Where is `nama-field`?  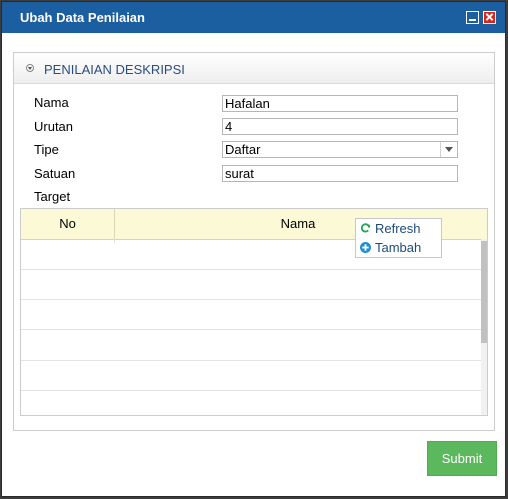 nama-field is located at coordinates (340, 103).